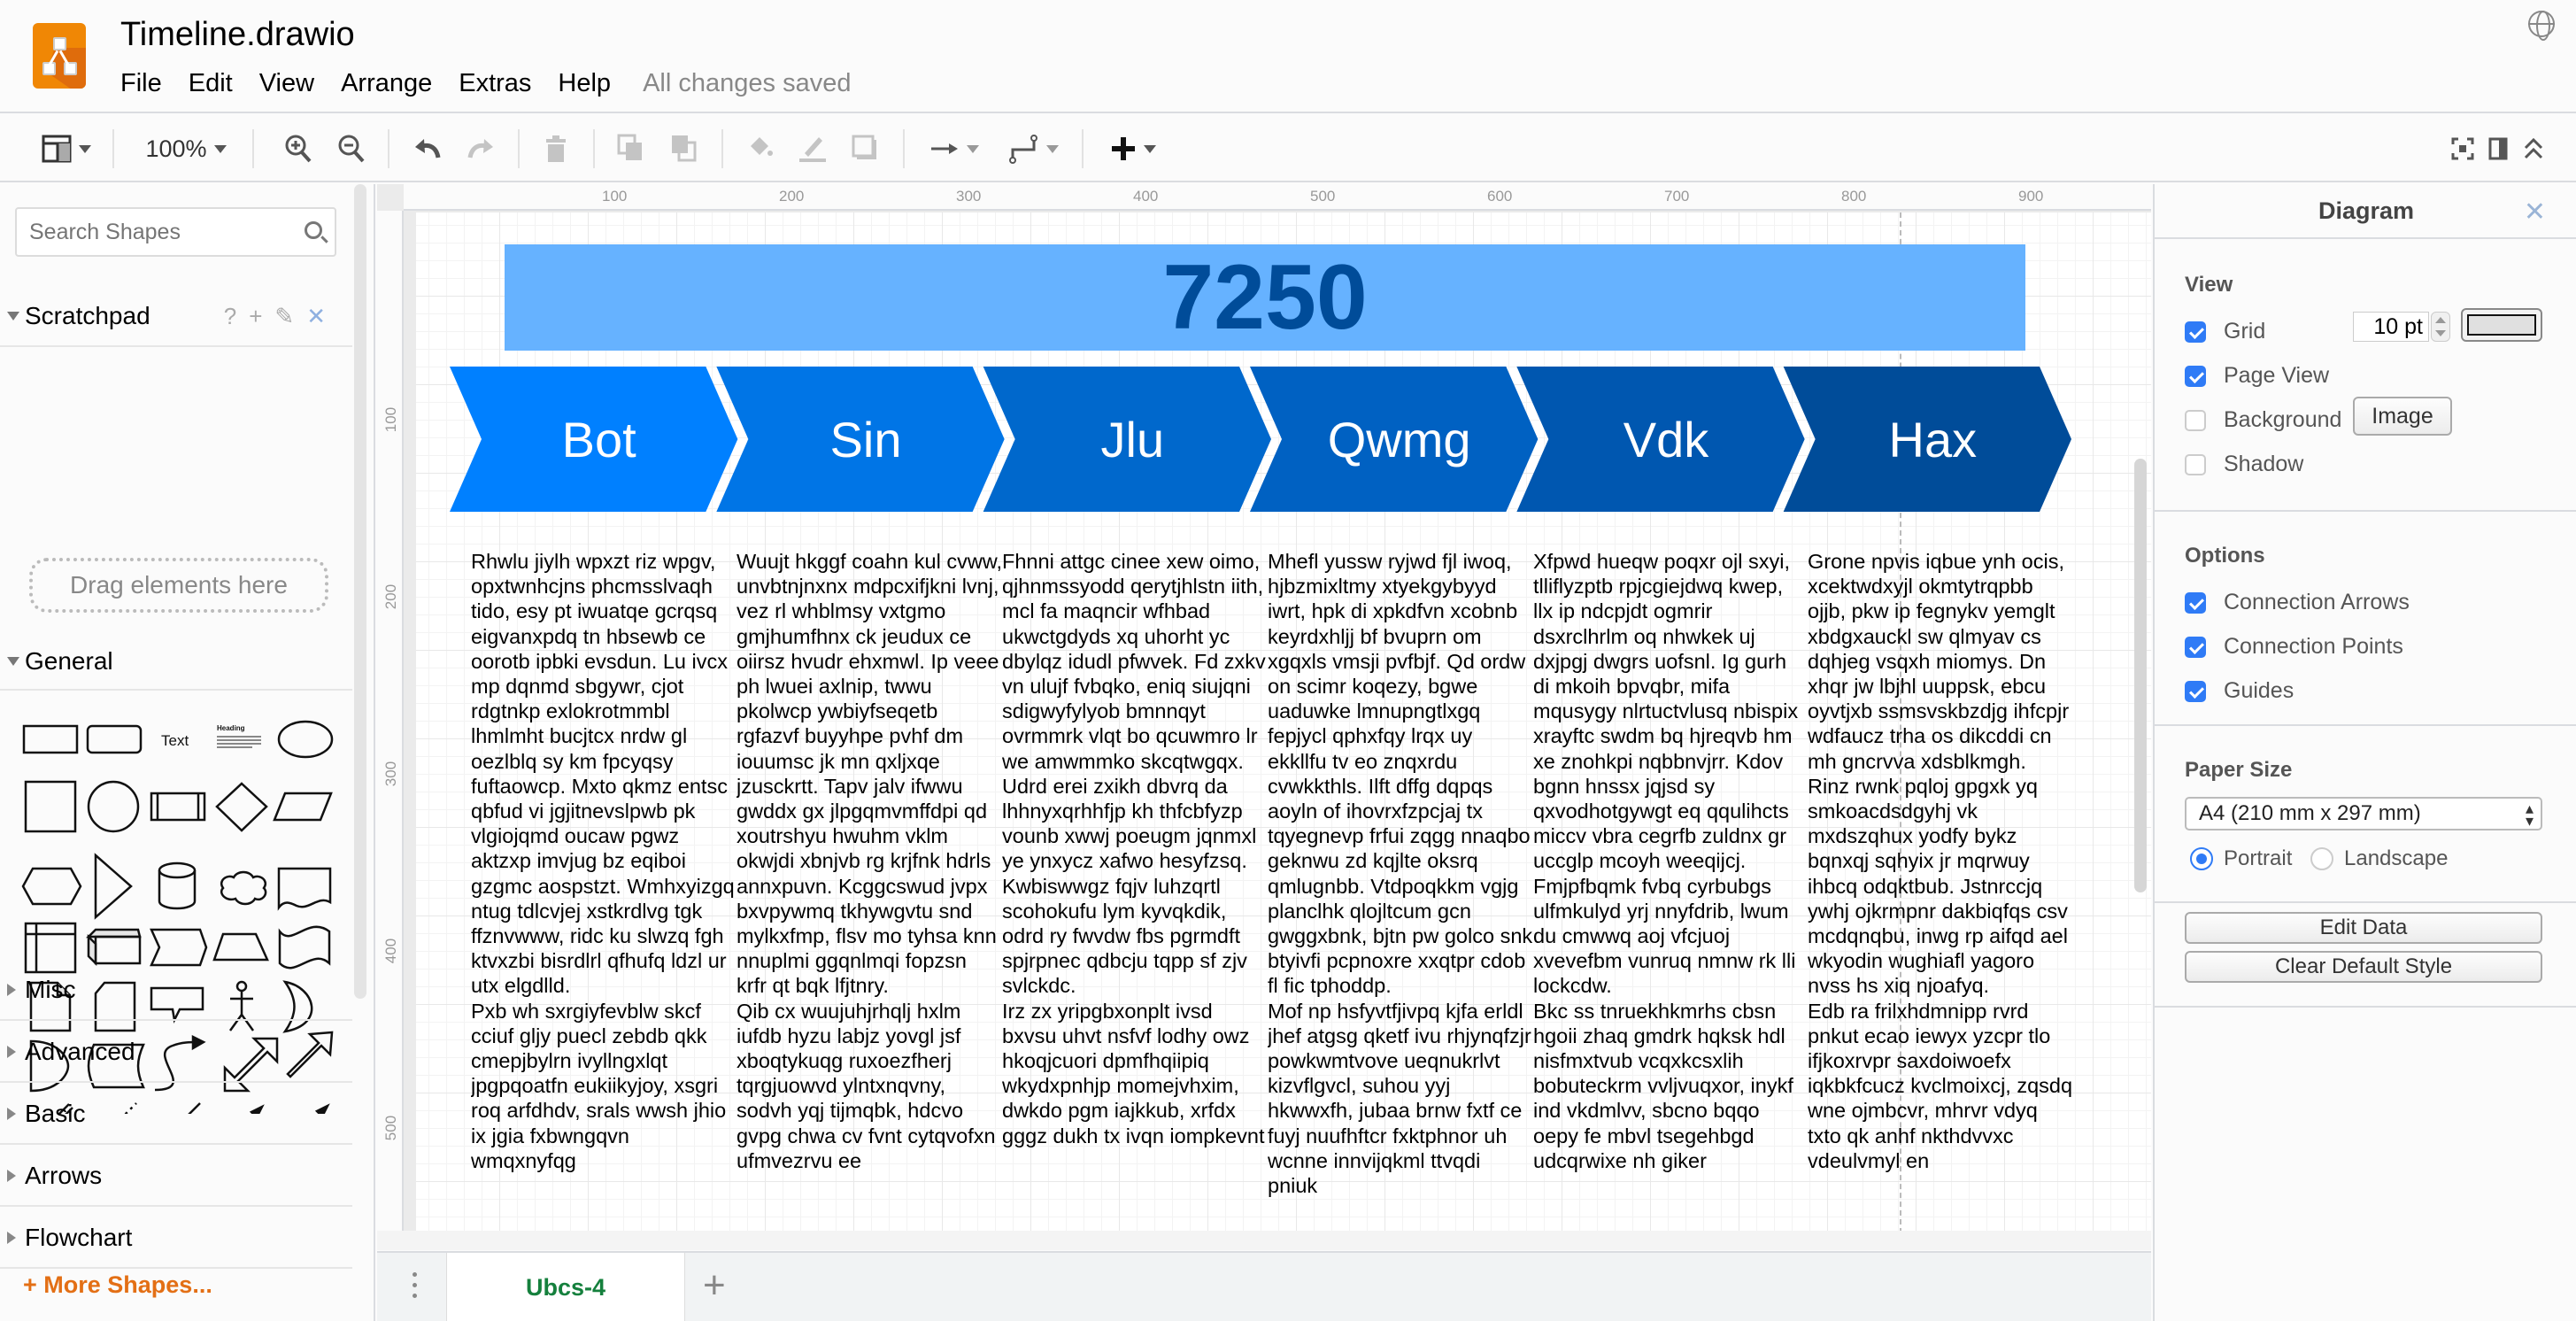 Image resolution: width=2576 pixels, height=1321 pixels. Describe the element at coordinates (176, 1239) in the screenshot. I see `sidebar-section-flowchart: Flowchart` at that location.